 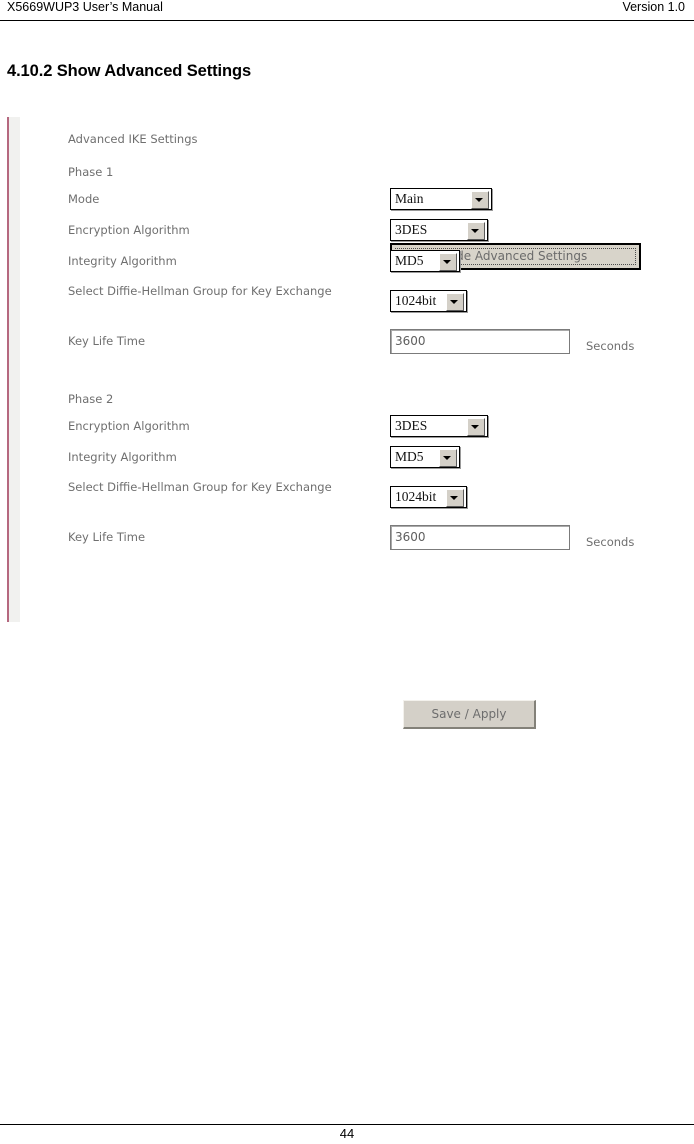 I want to click on page-number: 44, so click(x=347, y=1133).